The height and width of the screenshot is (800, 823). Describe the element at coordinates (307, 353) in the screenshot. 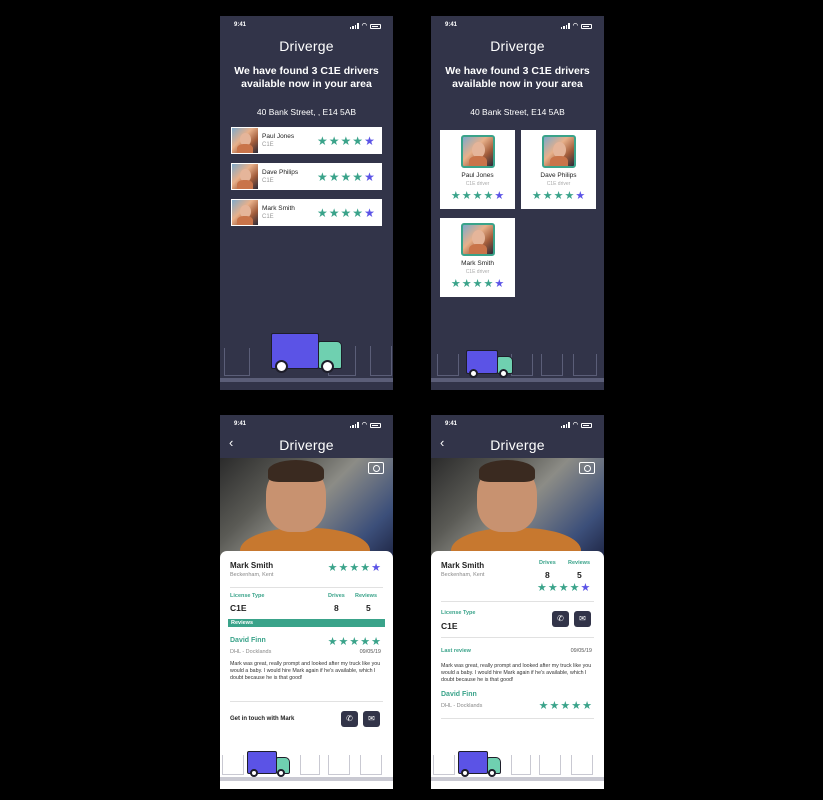

I see `truck-icon` at that location.